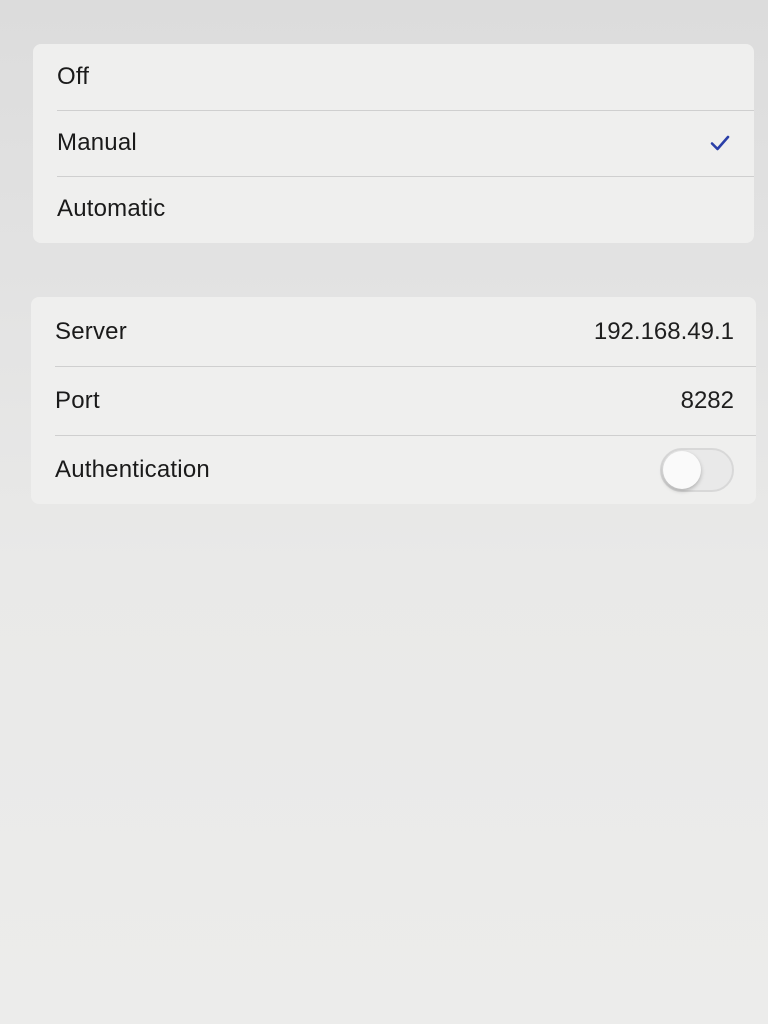 The width and height of the screenshot is (768, 1024). What do you see at coordinates (707, 401) in the screenshot?
I see `port-field: 8282` at bounding box center [707, 401].